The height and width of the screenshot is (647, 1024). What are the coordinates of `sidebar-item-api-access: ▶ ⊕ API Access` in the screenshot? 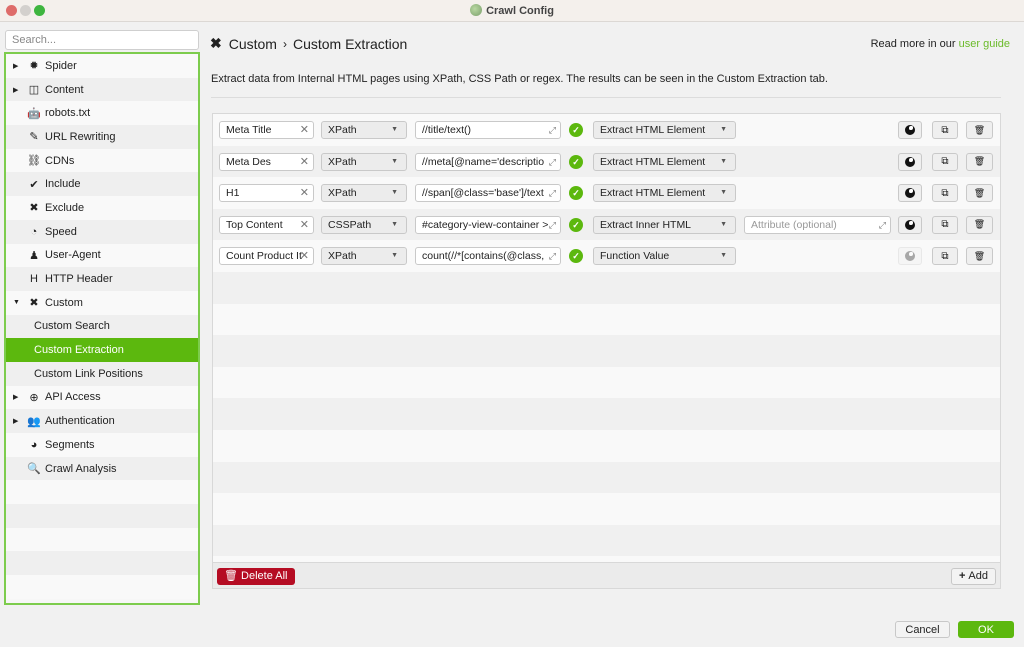 It's located at (102, 397).